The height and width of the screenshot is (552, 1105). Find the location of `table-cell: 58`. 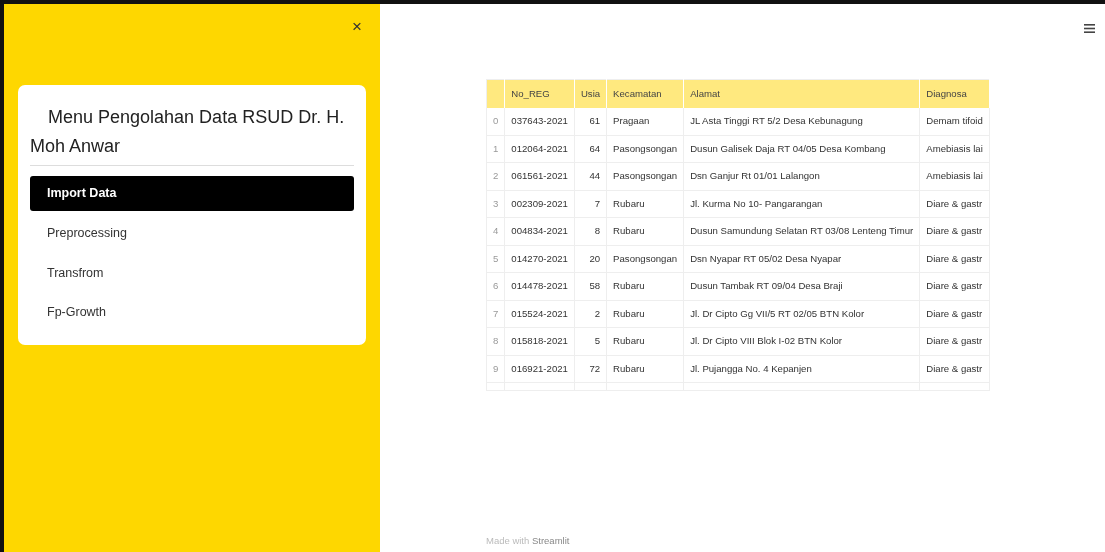

table-cell: 58 is located at coordinates (590, 286).